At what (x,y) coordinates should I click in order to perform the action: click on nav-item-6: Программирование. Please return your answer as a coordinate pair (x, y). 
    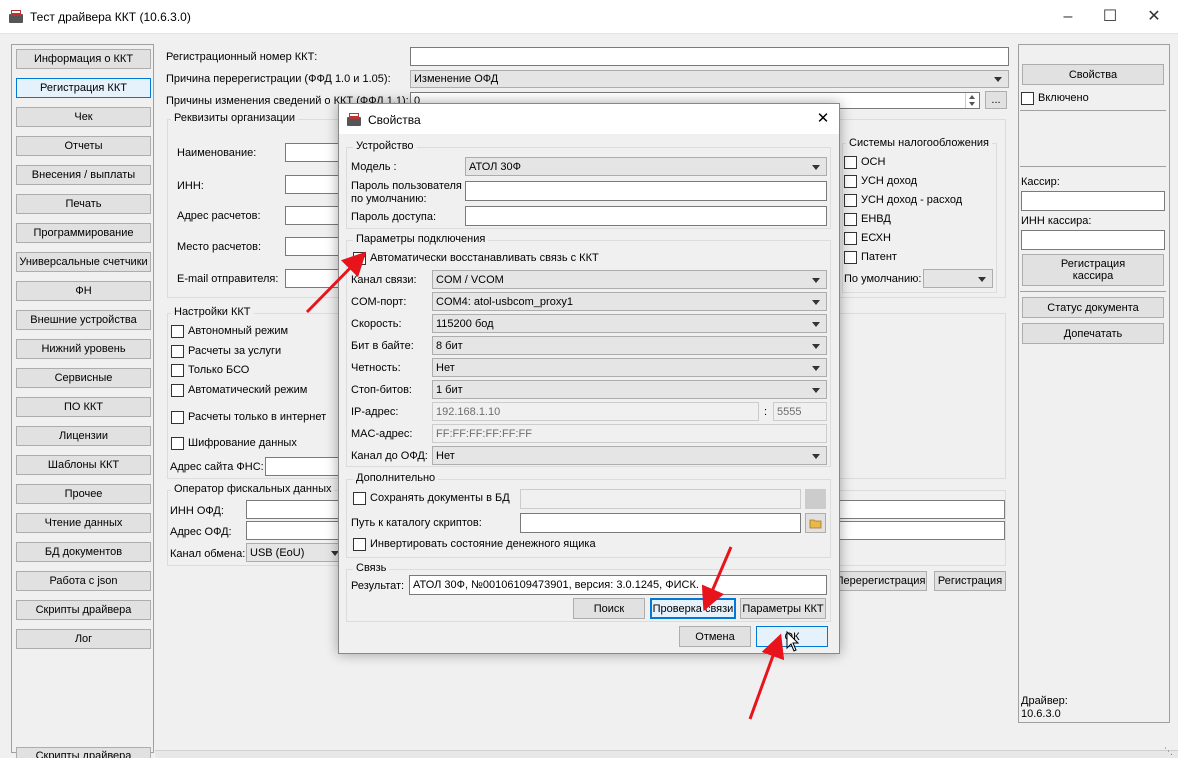
    Looking at the image, I should click on (83, 233).